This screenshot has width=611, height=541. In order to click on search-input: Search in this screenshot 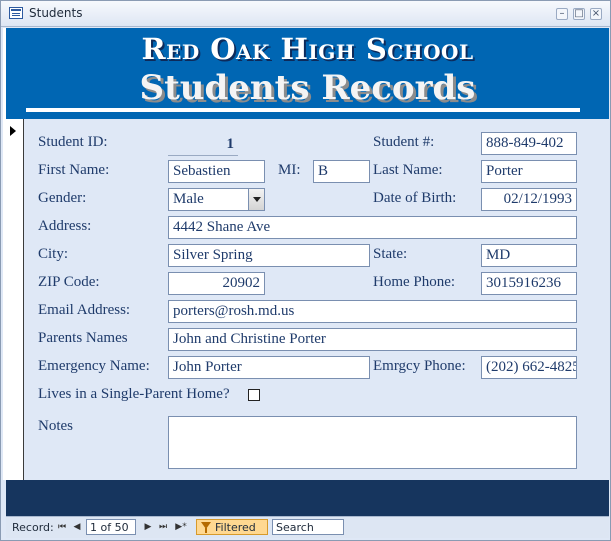, I will do `click(308, 527)`.